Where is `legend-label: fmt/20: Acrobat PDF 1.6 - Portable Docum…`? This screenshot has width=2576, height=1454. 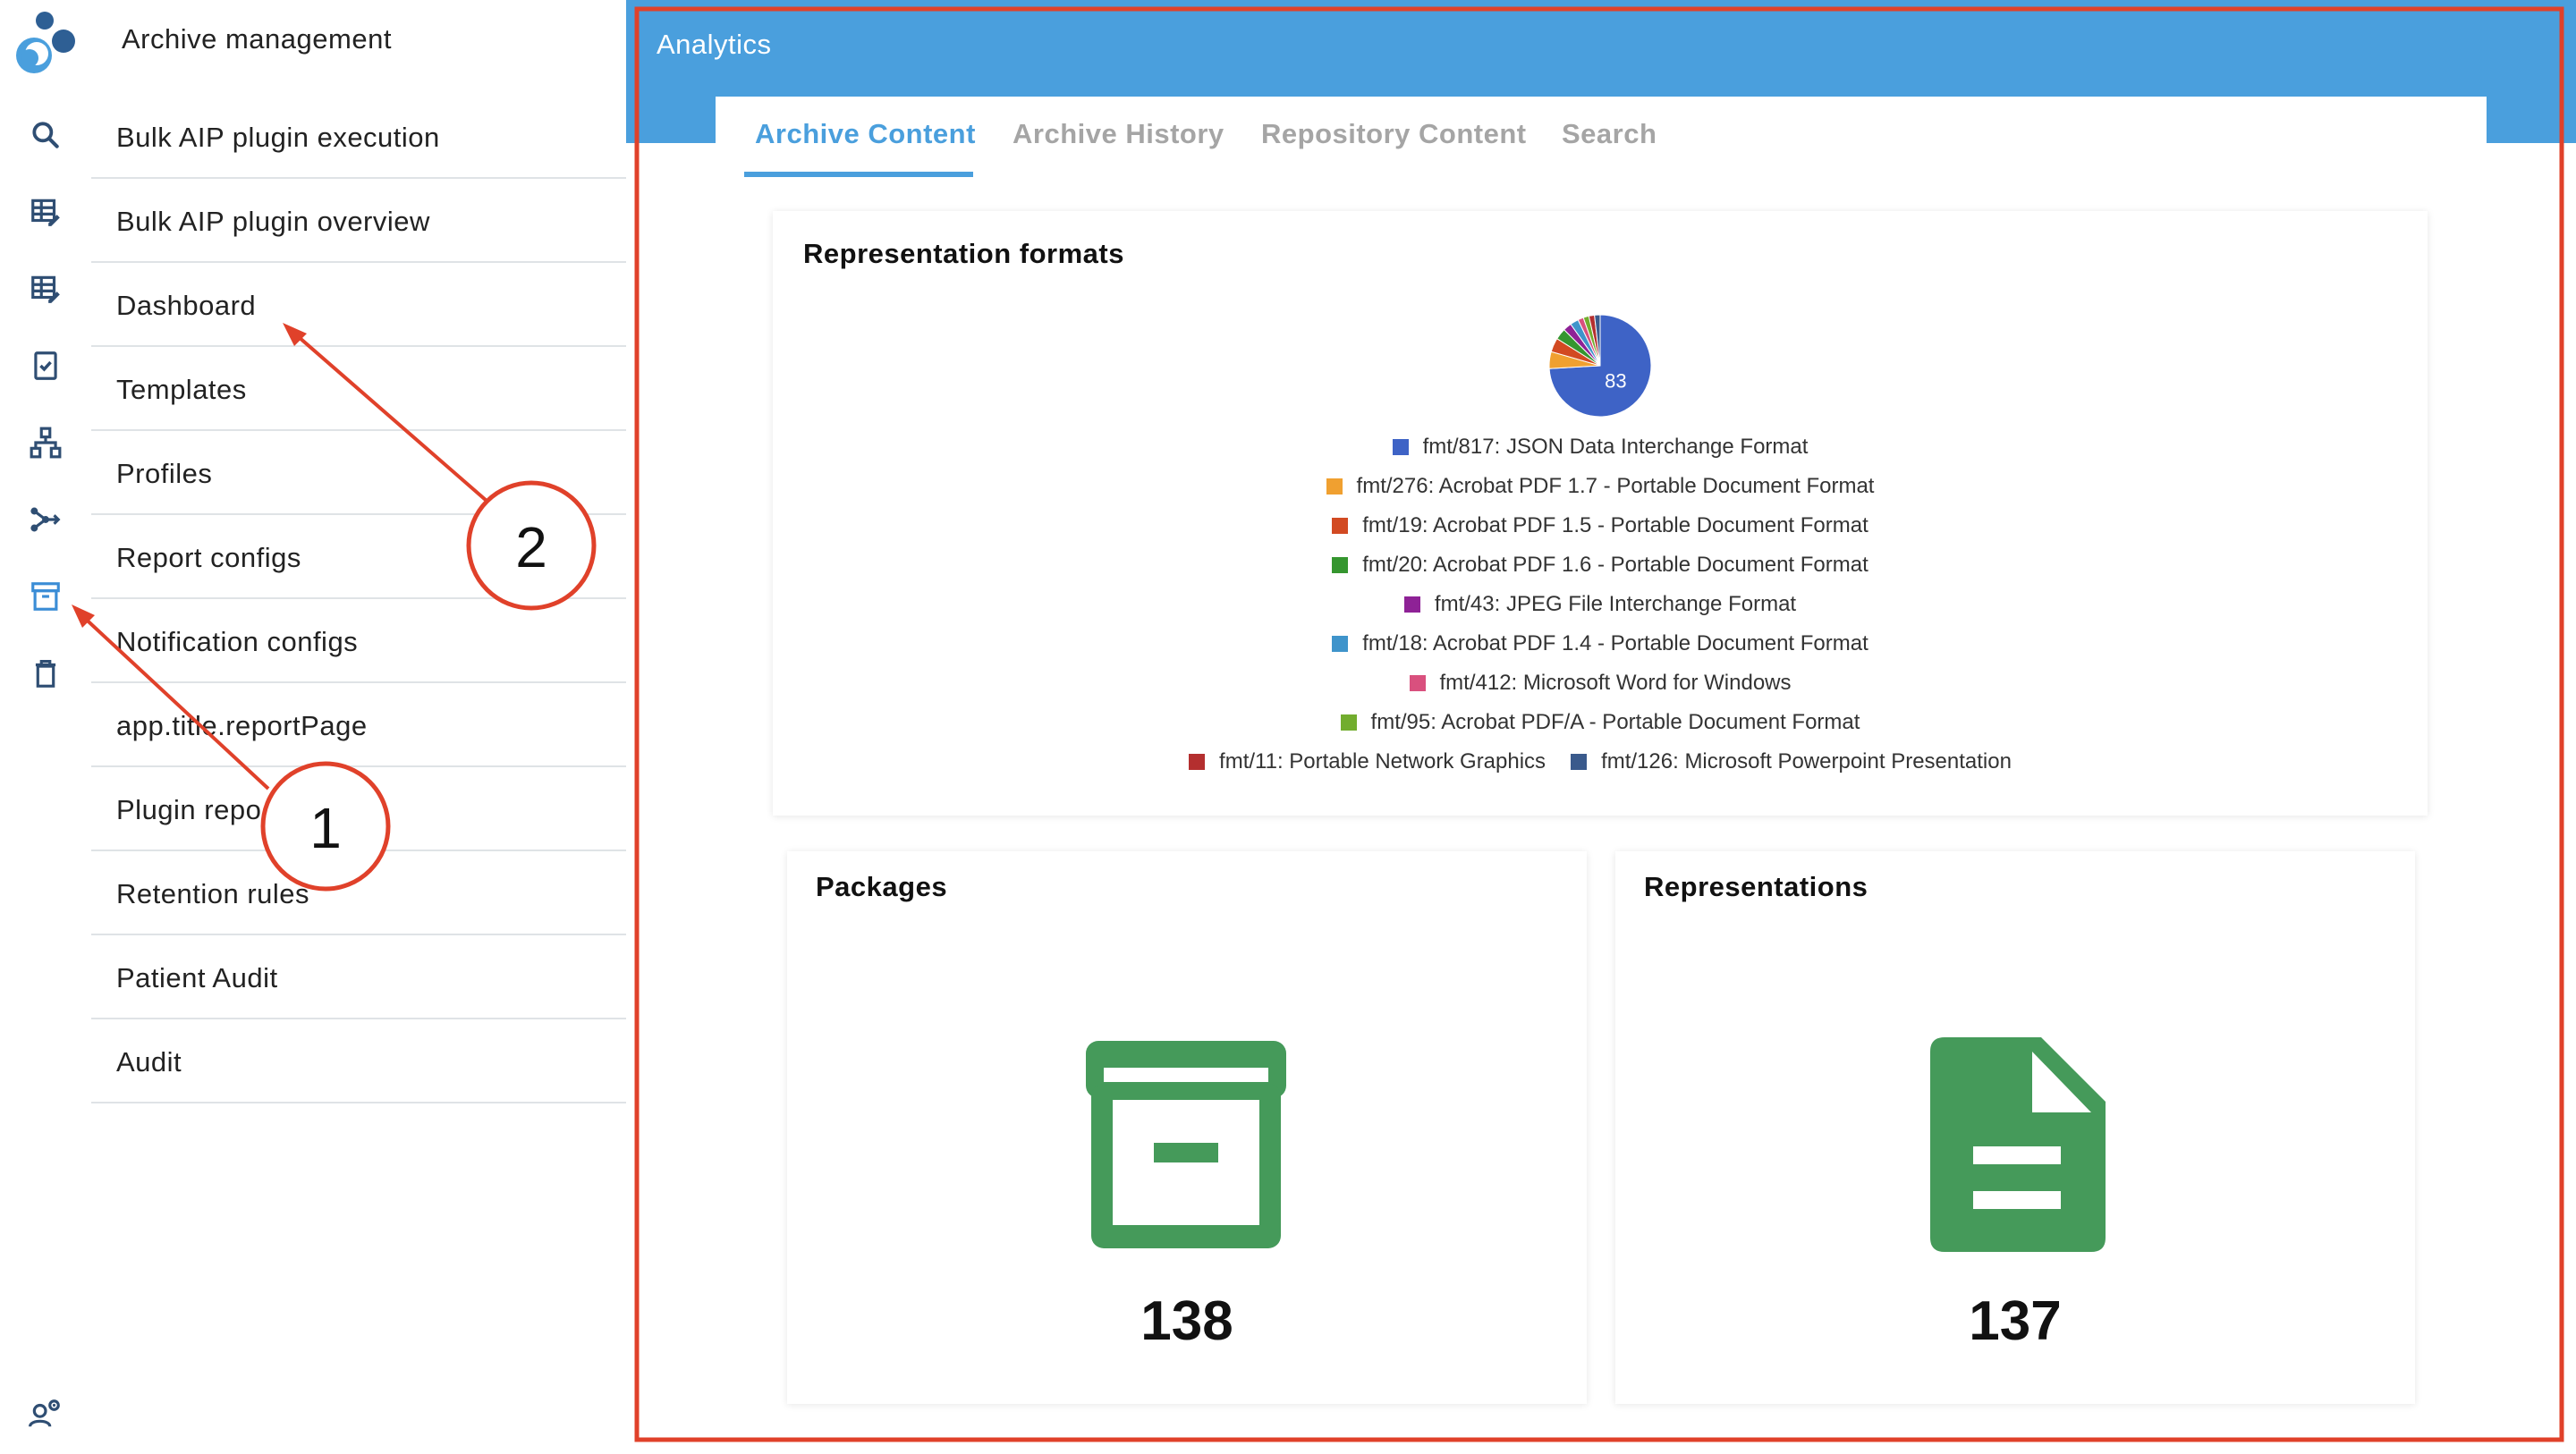 legend-label: fmt/20: Acrobat PDF 1.6 - Portable Docum… is located at coordinates (1615, 565).